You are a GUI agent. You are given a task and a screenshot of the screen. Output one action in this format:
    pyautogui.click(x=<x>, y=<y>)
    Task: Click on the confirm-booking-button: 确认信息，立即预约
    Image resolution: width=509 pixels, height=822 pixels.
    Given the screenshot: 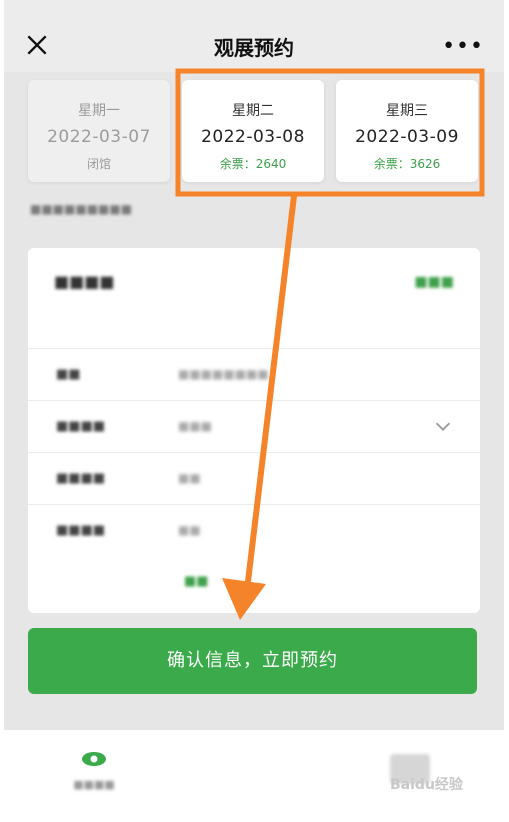 What is the action you would take?
    pyautogui.click(x=252, y=661)
    